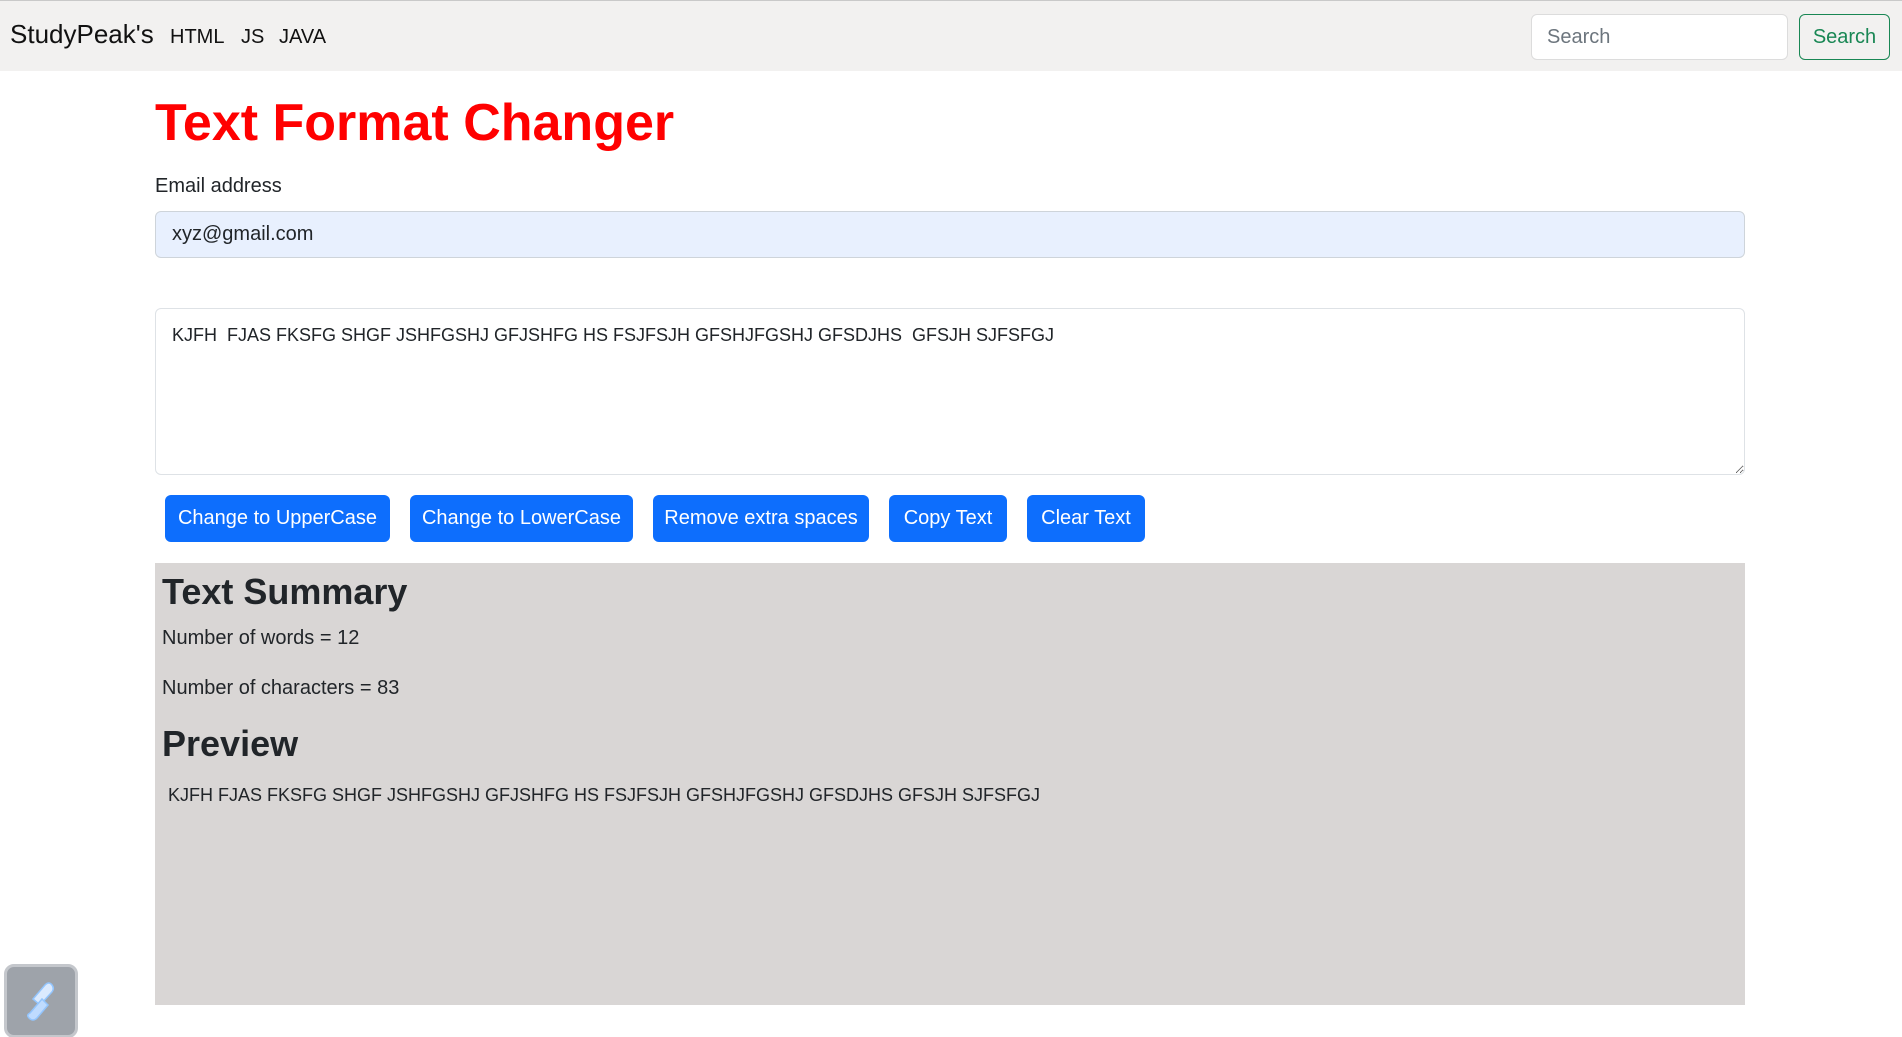 The image size is (1902, 1037). Describe the element at coordinates (1659, 37) in the screenshot. I see `search-input` at that location.